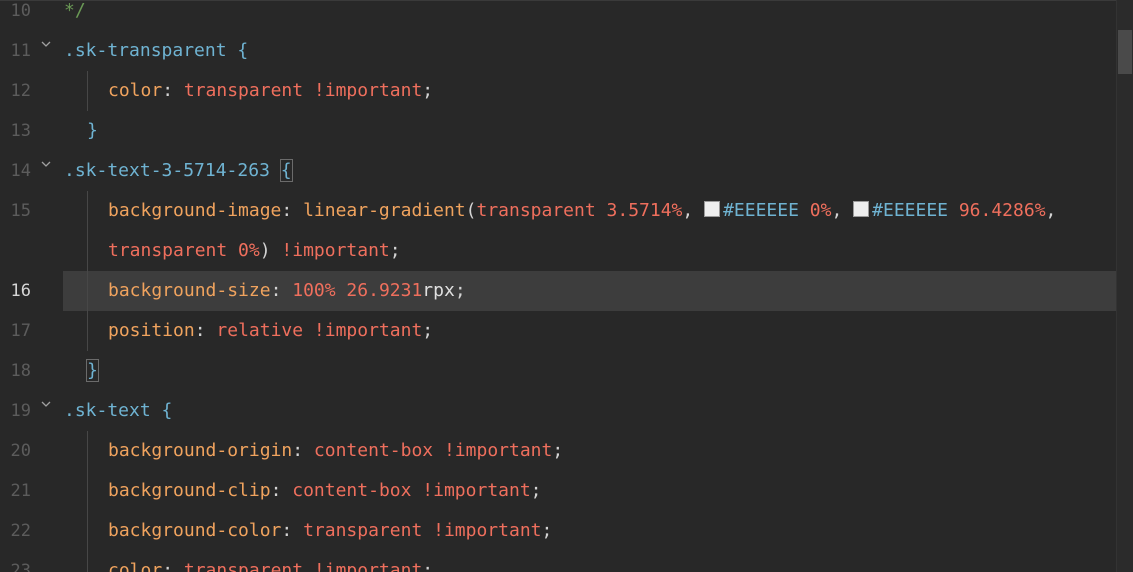  Describe the element at coordinates (75, 15) in the screenshot. I see `code-text: */` at that location.